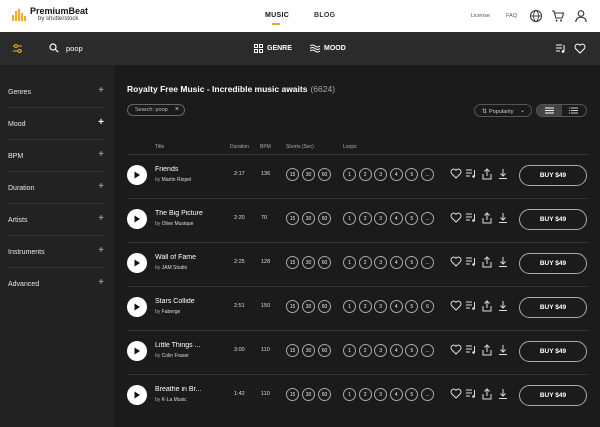  I want to click on track-title: The Big Picture, so click(190, 213).